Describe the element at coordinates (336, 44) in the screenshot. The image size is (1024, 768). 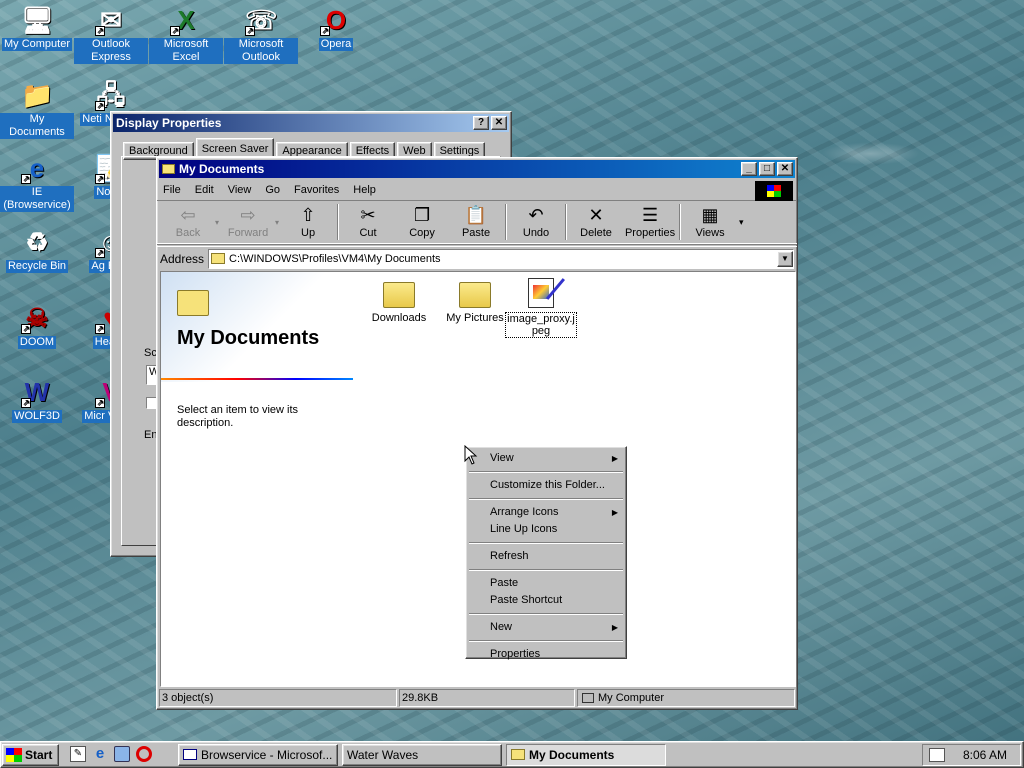
I see `desktop-icon-label: Opera` at that location.